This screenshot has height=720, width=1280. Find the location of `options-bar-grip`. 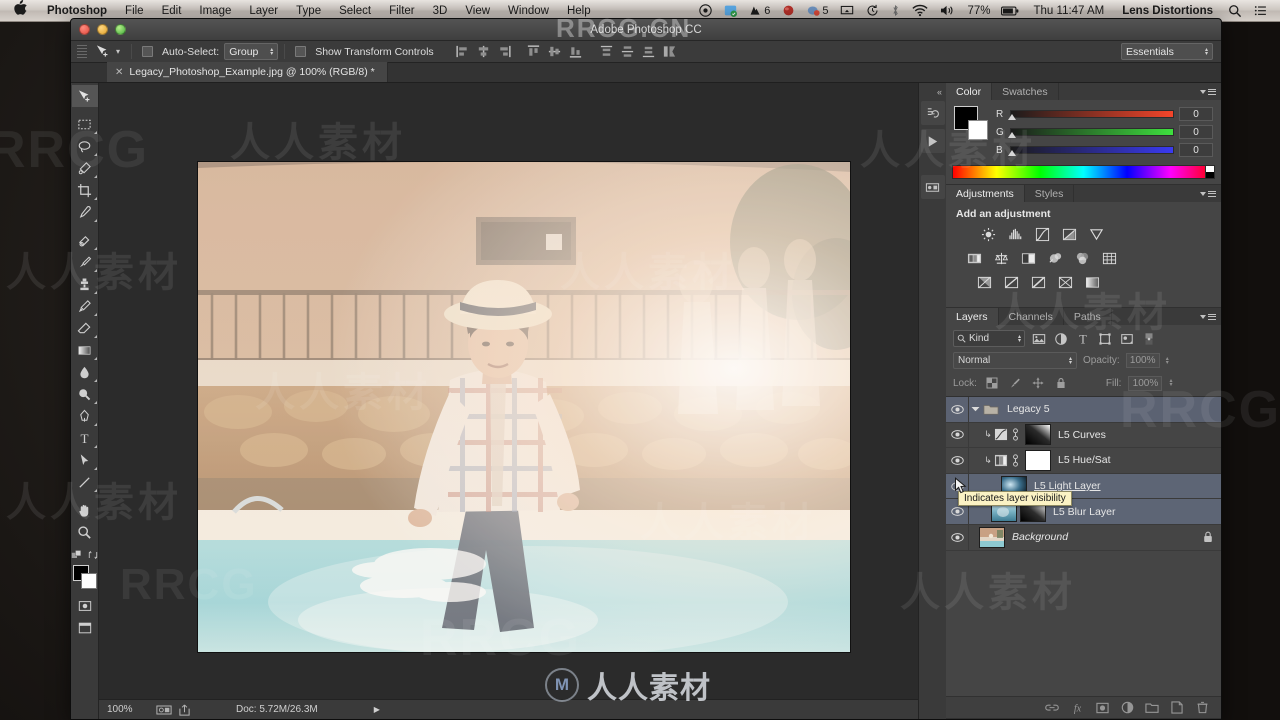

options-bar-grip is located at coordinates (82, 52).